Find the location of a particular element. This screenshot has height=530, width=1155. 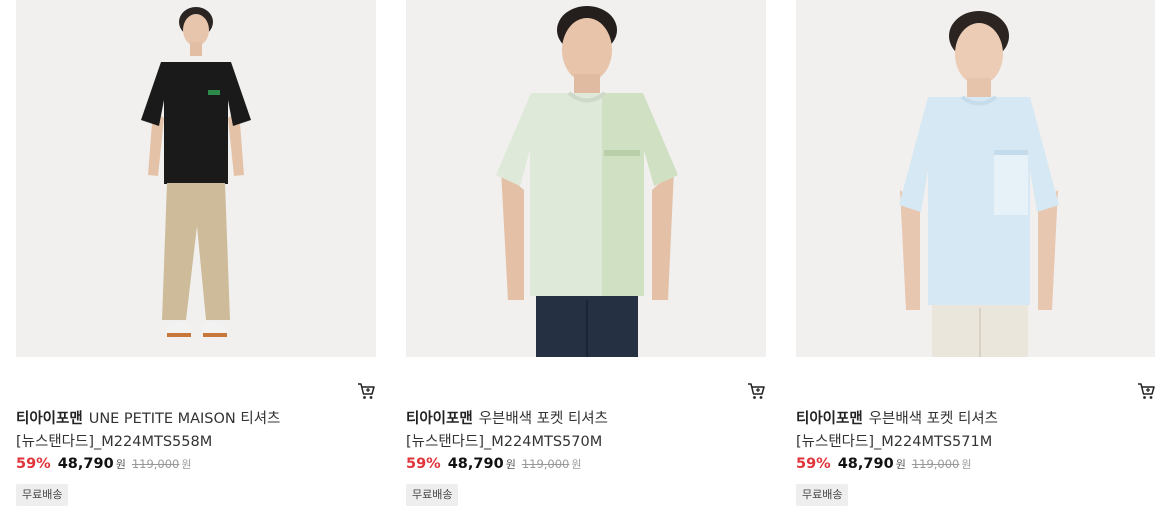

product-title: 티아이포맨 우븐배색 포켓 티셔츠[뉴스탠다드]_M224MTS571M is located at coordinates (966, 431).